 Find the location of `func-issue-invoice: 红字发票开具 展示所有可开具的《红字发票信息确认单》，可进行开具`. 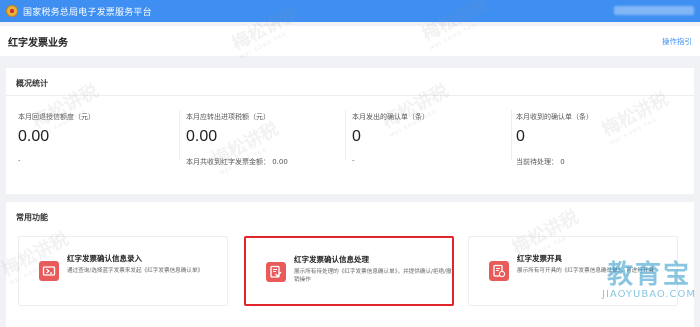

func-issue-invoice: 红字发票开具 展示所有可开具的《红字发票信息确认单》，可进行开具 is located at coordinates (573, 271).